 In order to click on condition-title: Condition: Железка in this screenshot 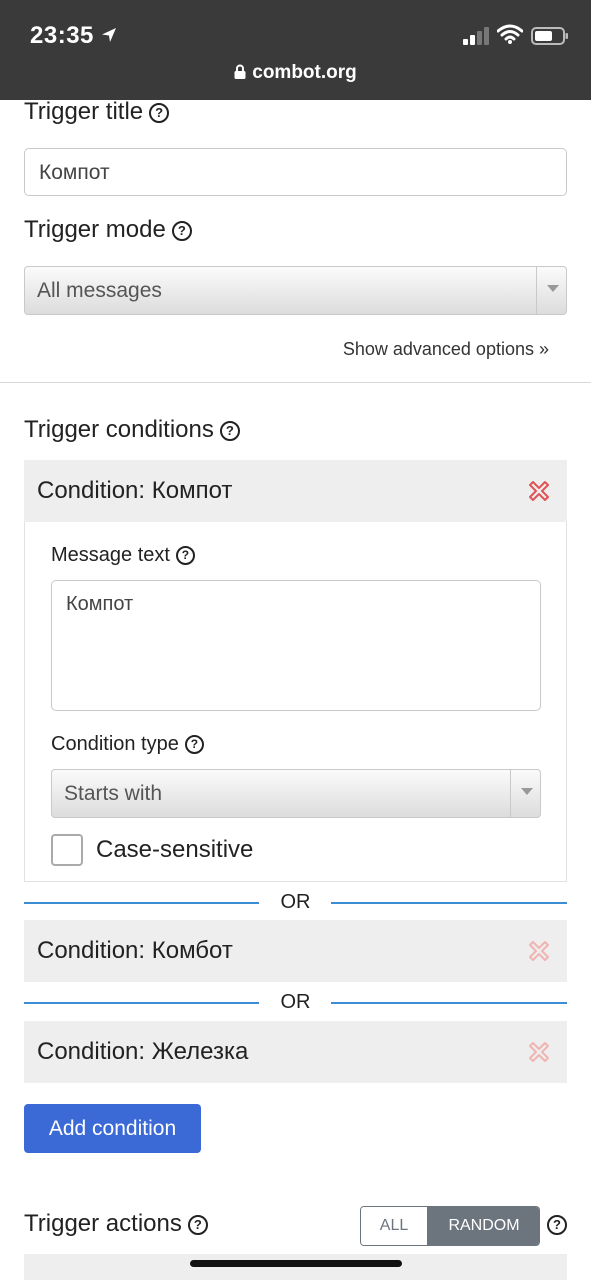, I will do `click(143, 1051)`.